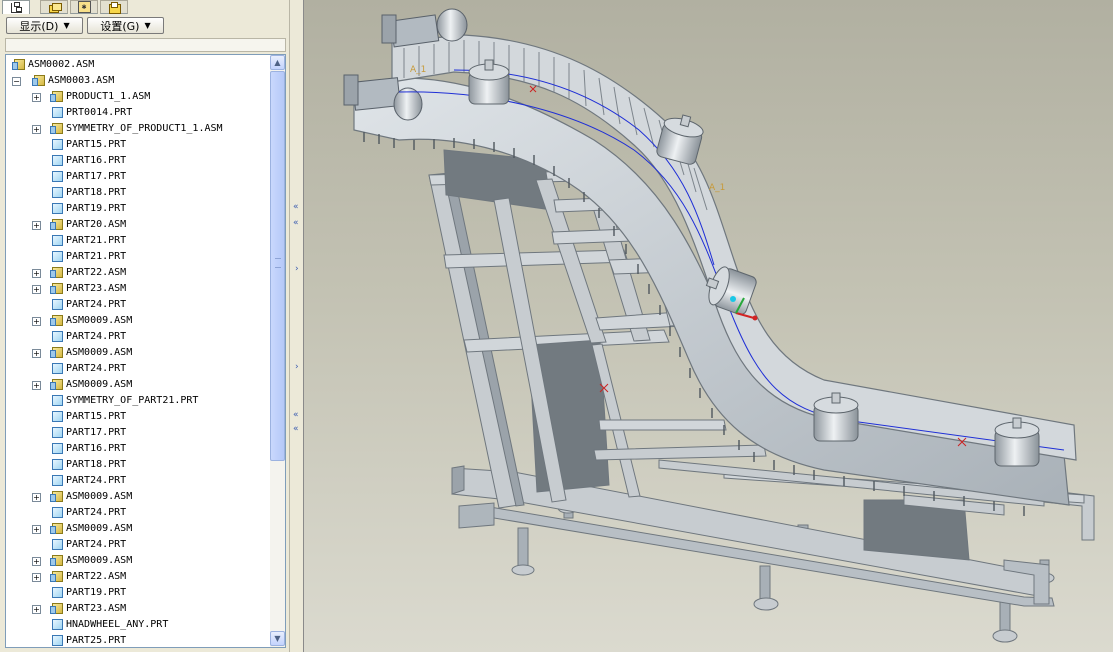  I want to click on tab-folder, so click(114, 7).